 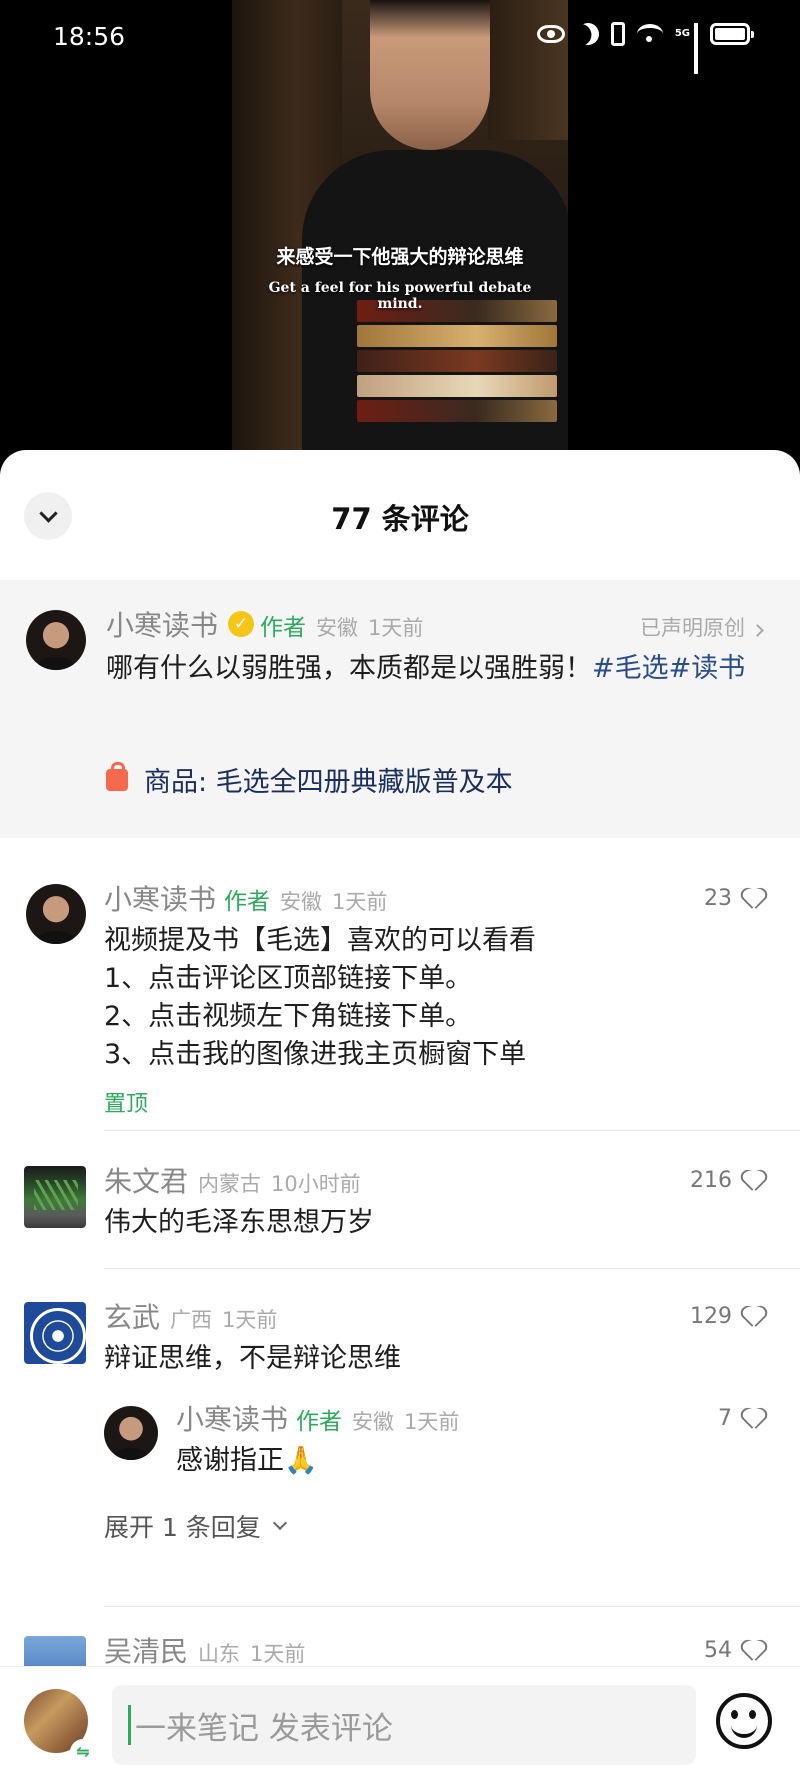 What do you see at coordinates (400, 257) in the screenshot?
I see `video-subtitle-cn: 来感受一下他强大的辩论思维` at bounding box center [400, 257].